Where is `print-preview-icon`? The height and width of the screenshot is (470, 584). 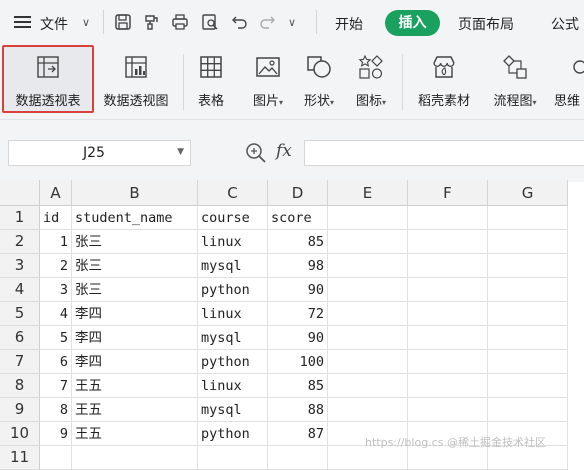 print-preview-icon is located at coordinates (210, 22).